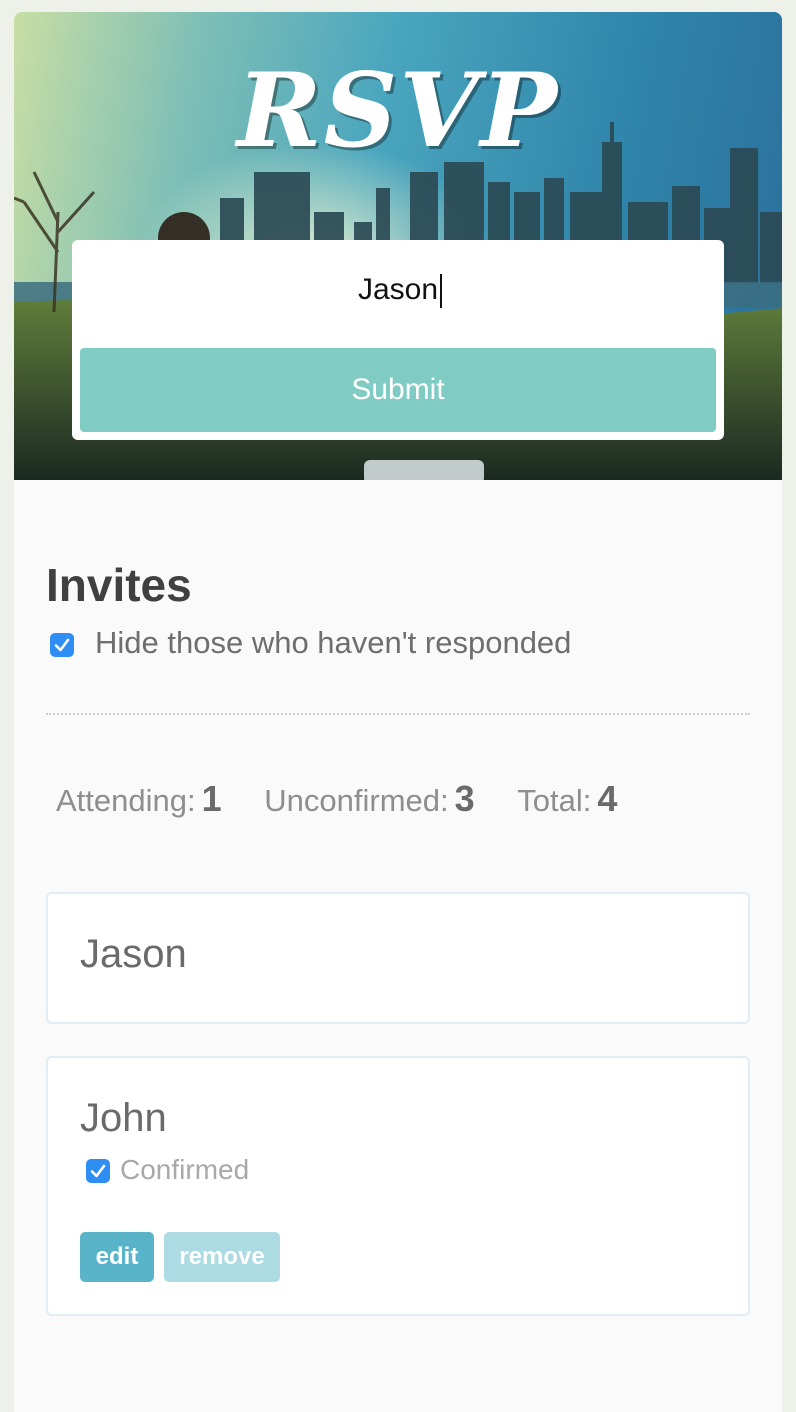 The image size is (796, 1412). Describe the element at coordinates (398, 390) in the screenshot. I see `submit-button: Submit` at that location.